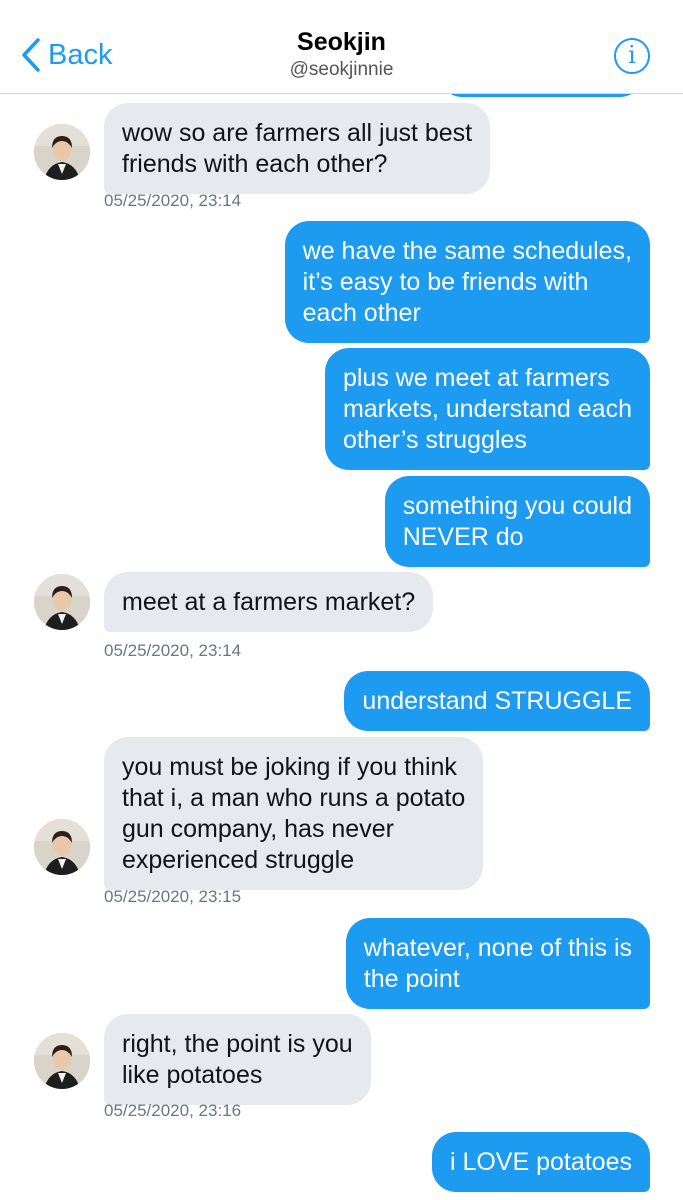  What do you see at coordinates (497, 948) in the screenshot?
I see `message-line: whatever, none of this is` at bounding box center [497, 948].